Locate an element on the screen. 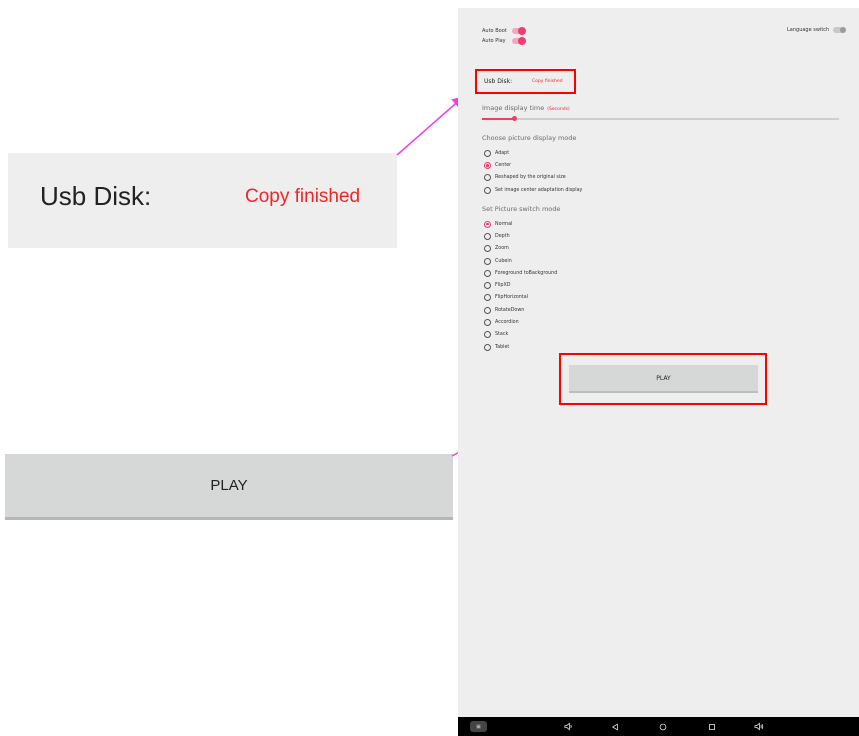 This screenshot has height=736, width=859. usb-disk-zoom-callout: Usb Disk: Copy finished is located at coordinates (202, 200).